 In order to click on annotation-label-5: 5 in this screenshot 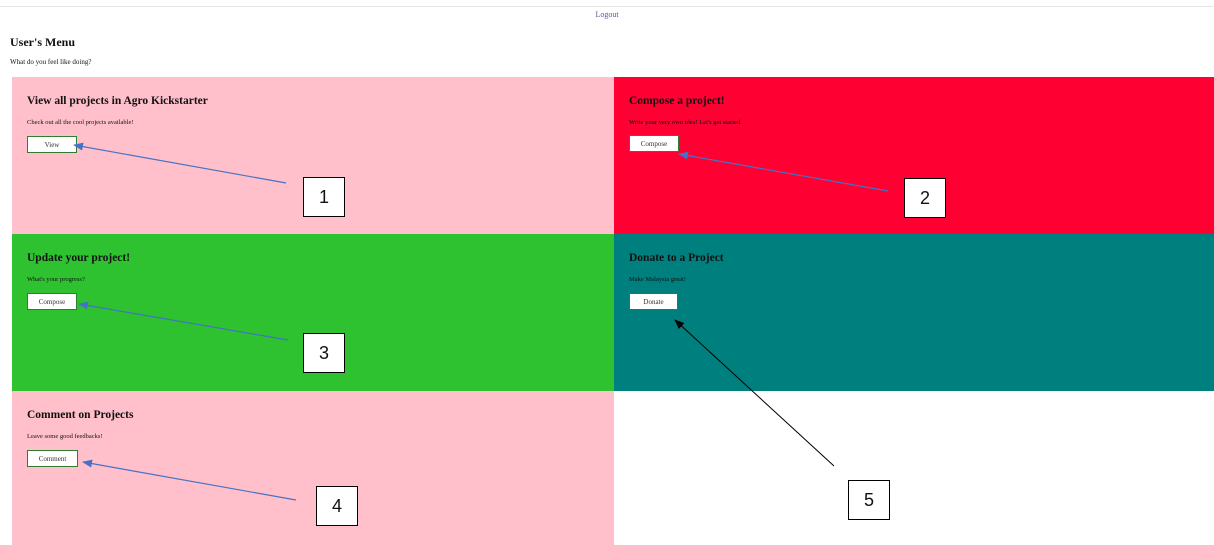, I will do `click(869, 500)`.